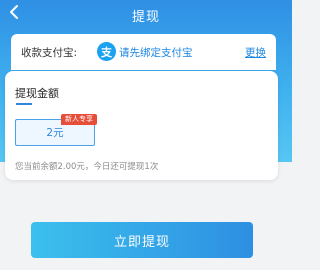 This screenshot has width=320, height=270. I want to click on chevron-left-icon, so click(14, 14).